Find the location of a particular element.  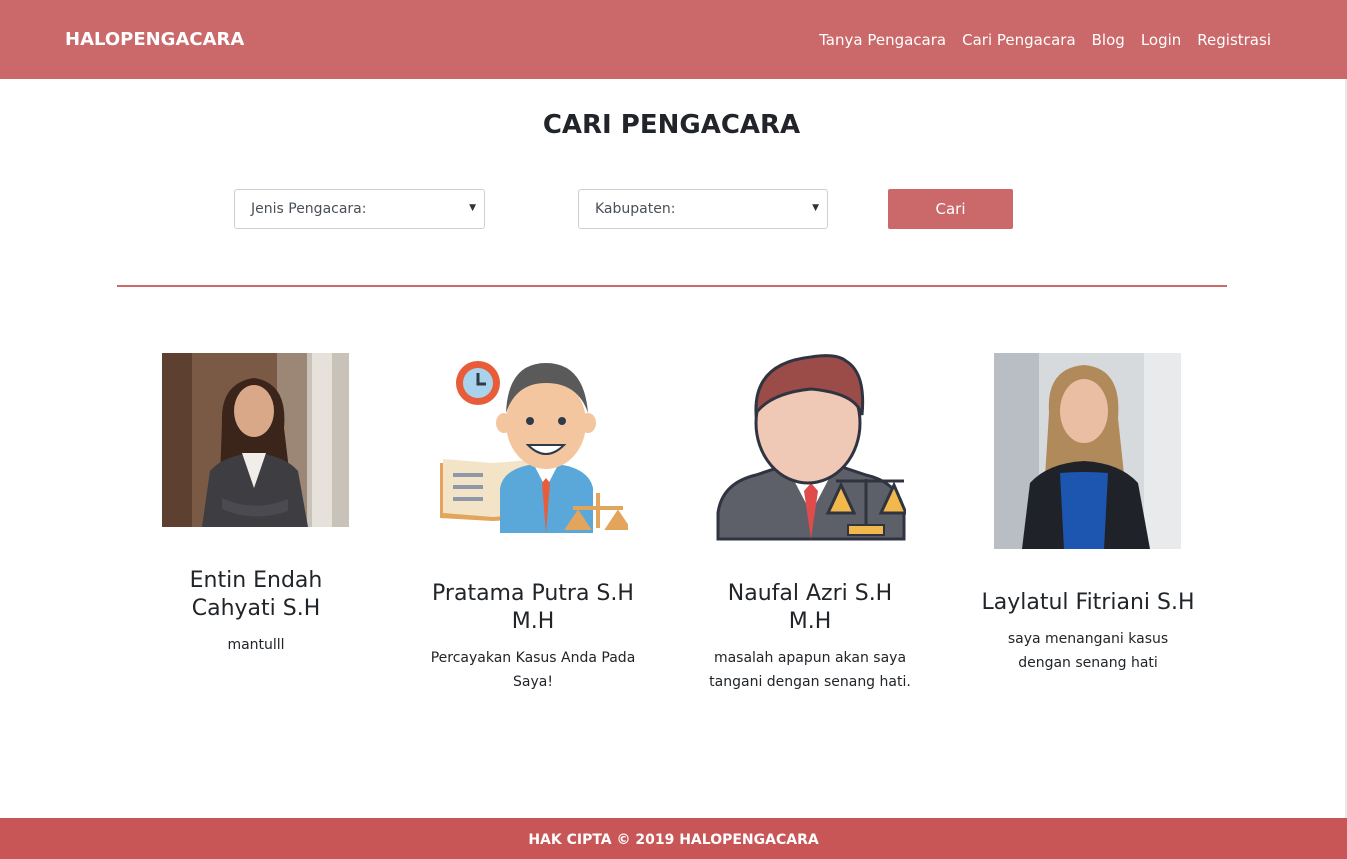

lawyer-desc-line: saya menangani kasus is located at coordinates (1088, 639).